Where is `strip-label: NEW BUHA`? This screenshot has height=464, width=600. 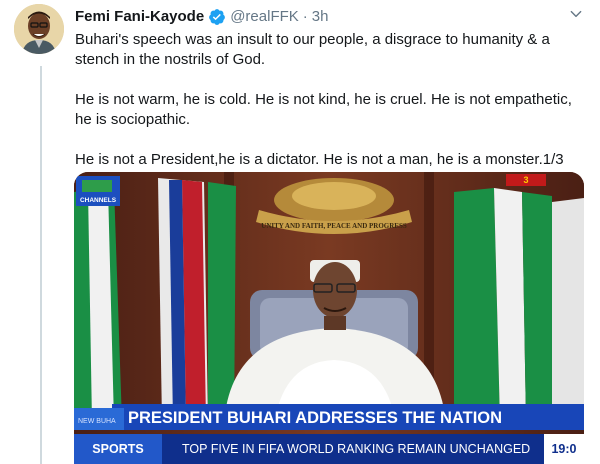
strip-label: NEW BUHA is located at coordinates (97, 421).